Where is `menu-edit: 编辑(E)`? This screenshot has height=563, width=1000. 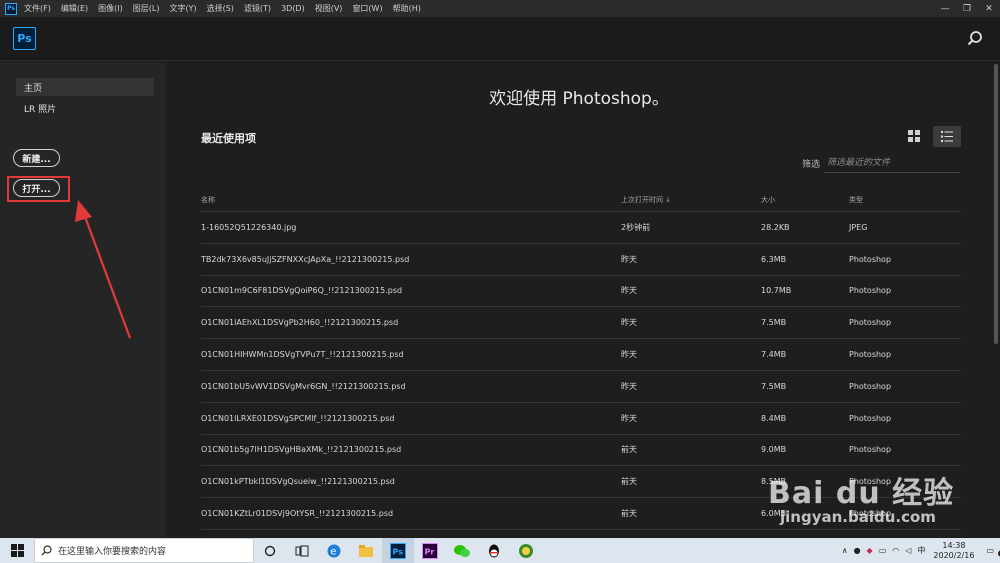 menu-edit: 编辑(E) is located at coordinates (74, 8).